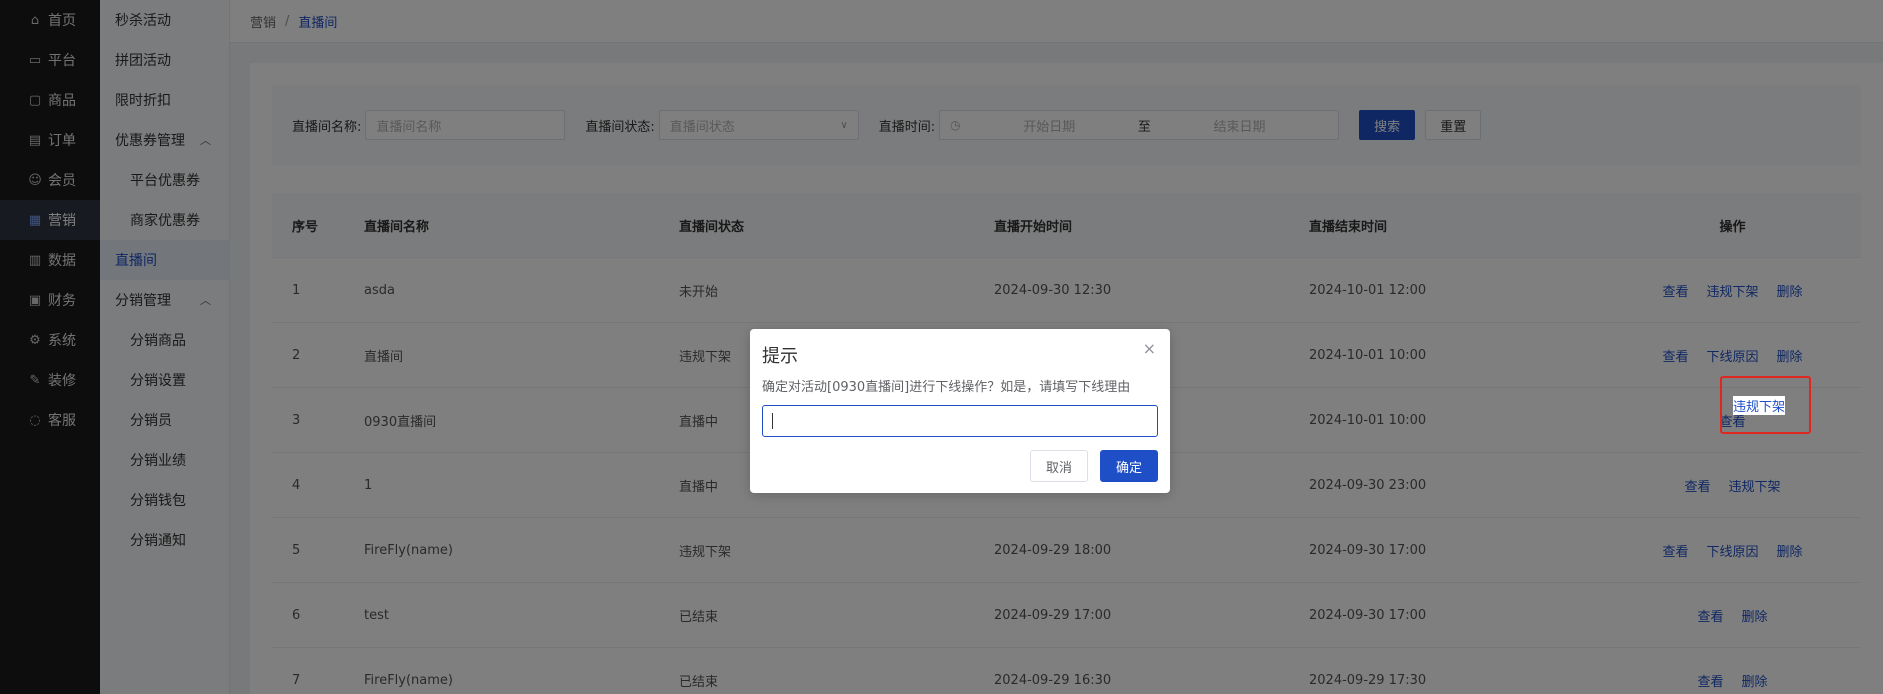 Image resolution: width=1883 pixels, height=694 pixels. Describe the element at coordinates (1058, 466) in the screenshot. I see `cancel-button: 取消` at that location.